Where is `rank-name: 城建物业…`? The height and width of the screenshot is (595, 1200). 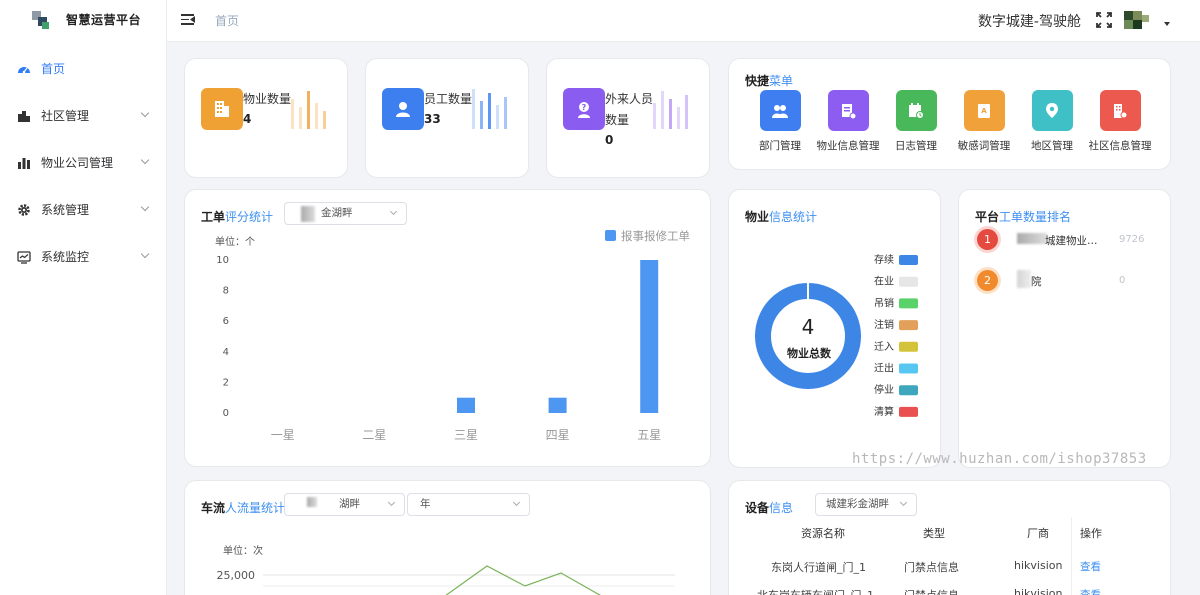 rank-name: 城建物业… is located at coordinates (1071, 241).